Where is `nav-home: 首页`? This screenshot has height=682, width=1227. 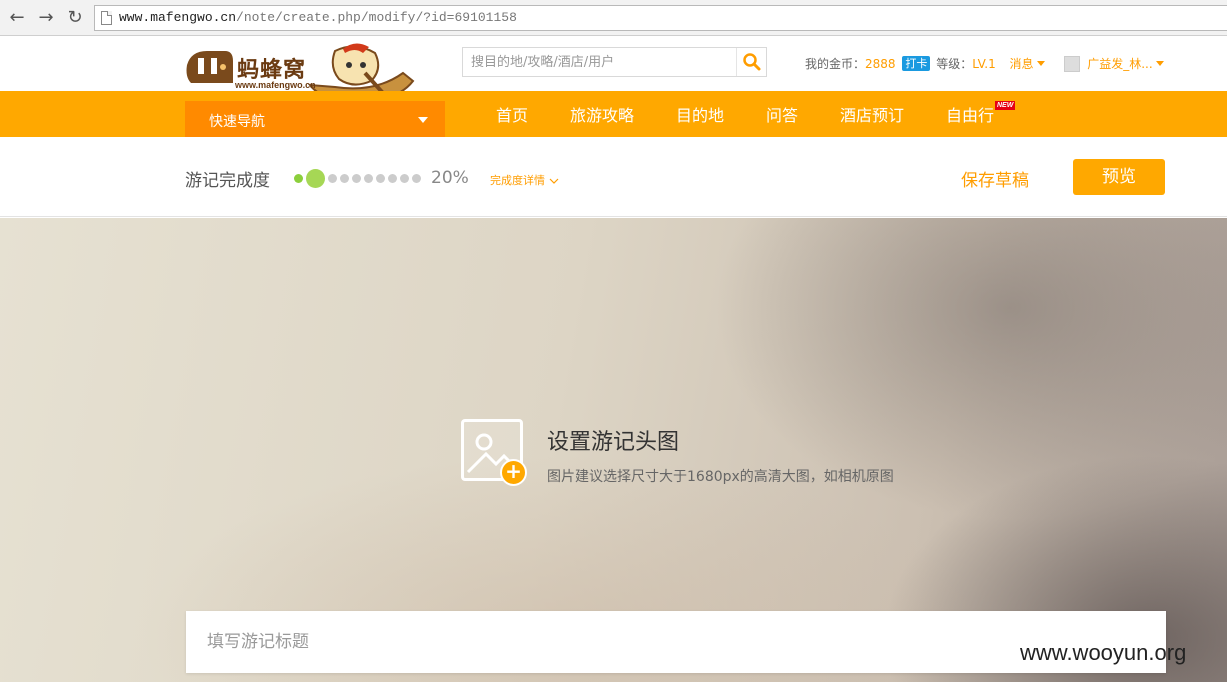 nav-home: 首页 is located at coordinates (512, 116).